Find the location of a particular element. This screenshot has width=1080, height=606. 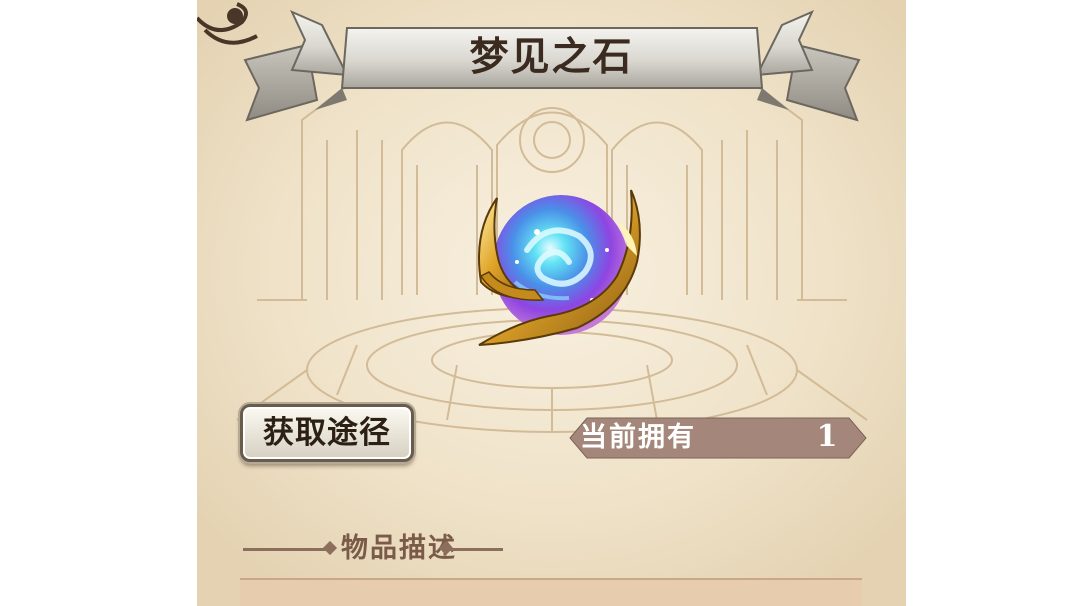

divider-right is located at coordinates (474, 549).